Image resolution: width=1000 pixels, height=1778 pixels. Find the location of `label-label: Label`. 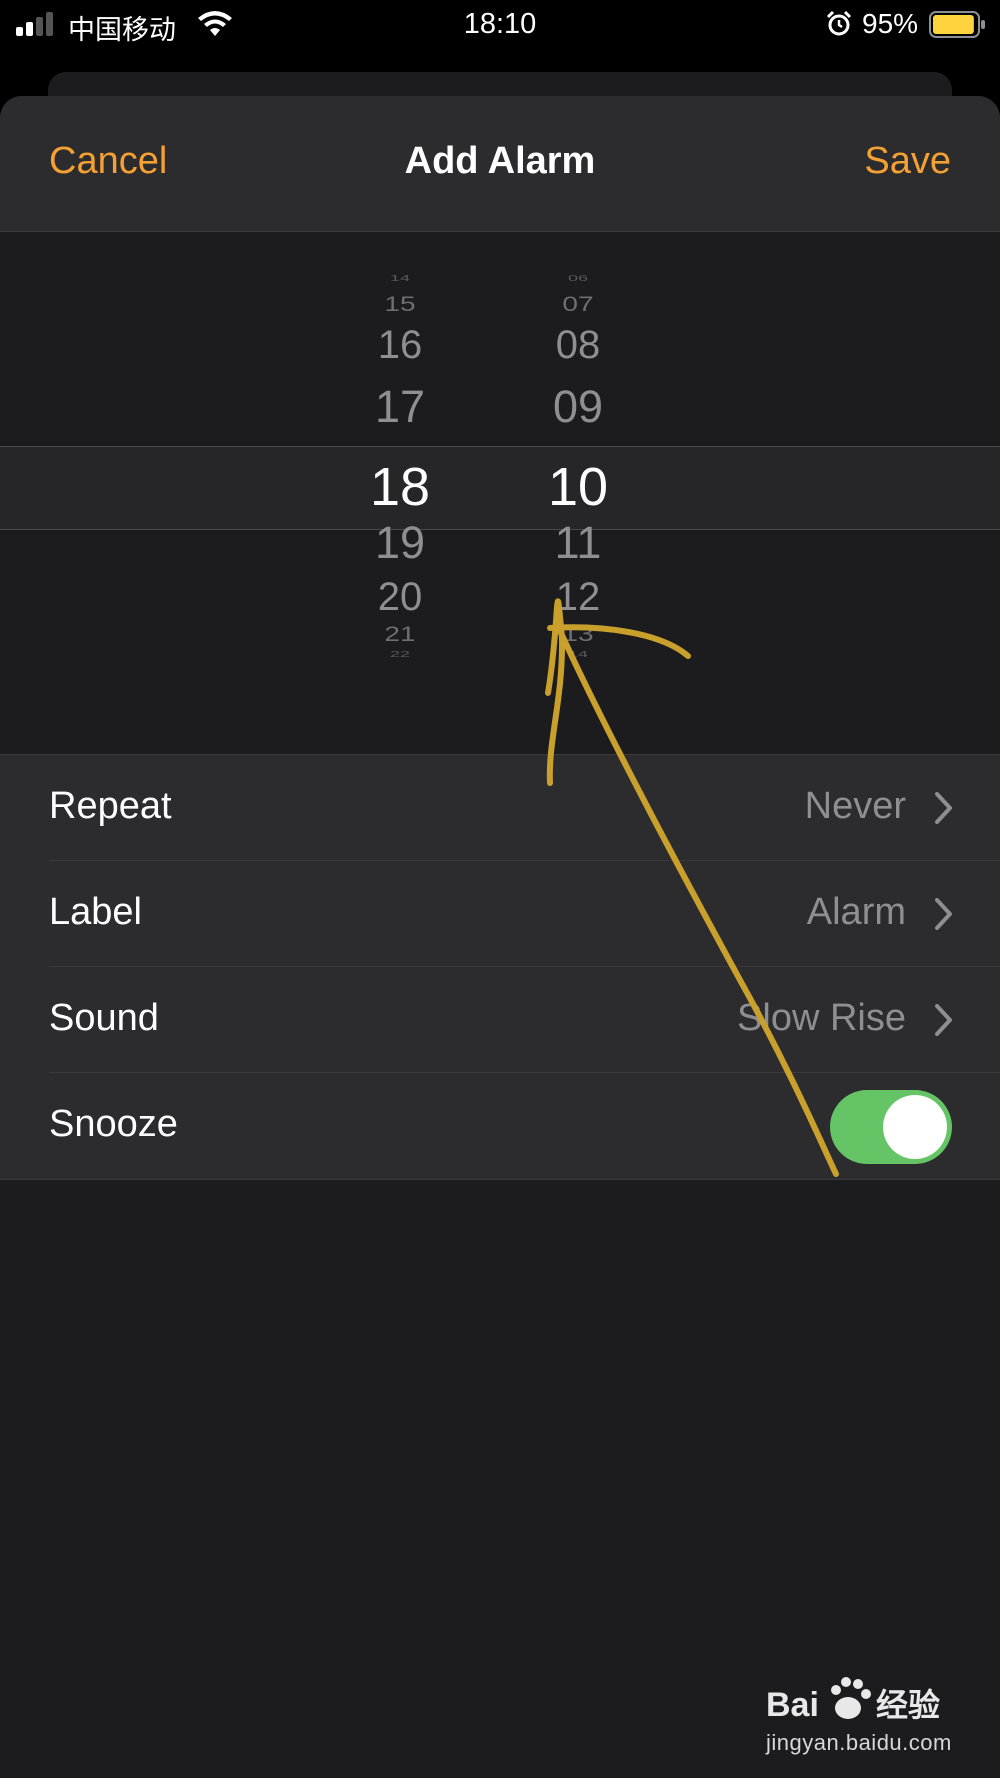

label-label: Label is located at coordinates (95, 912).